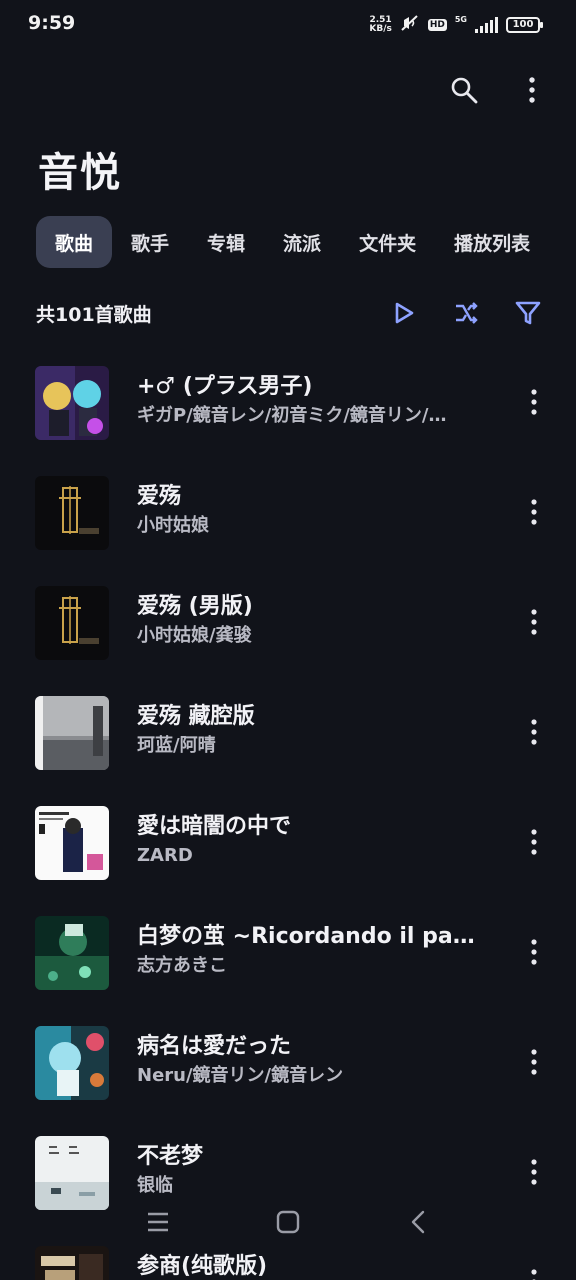 This screenshot has height=1280, width=576. Describe the element at coordinates (524, 25) in the screenshot. I see `battery-icon: 100` at that location.